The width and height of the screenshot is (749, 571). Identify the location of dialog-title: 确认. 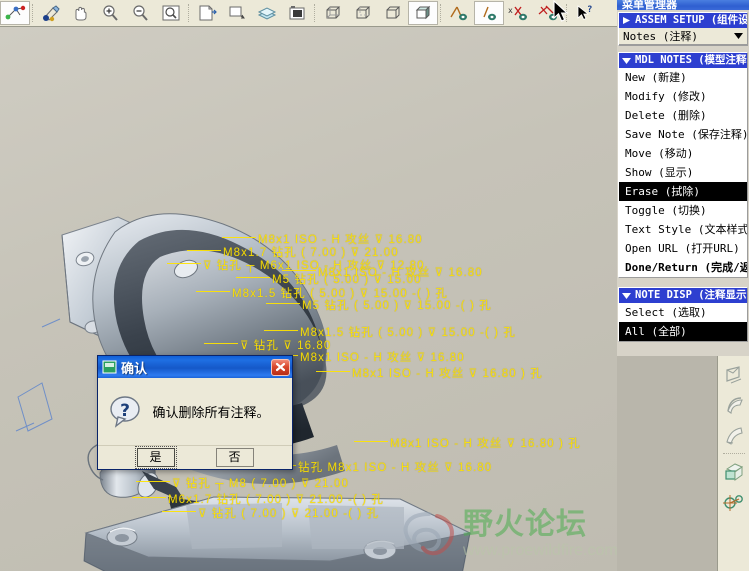
(134, 369).